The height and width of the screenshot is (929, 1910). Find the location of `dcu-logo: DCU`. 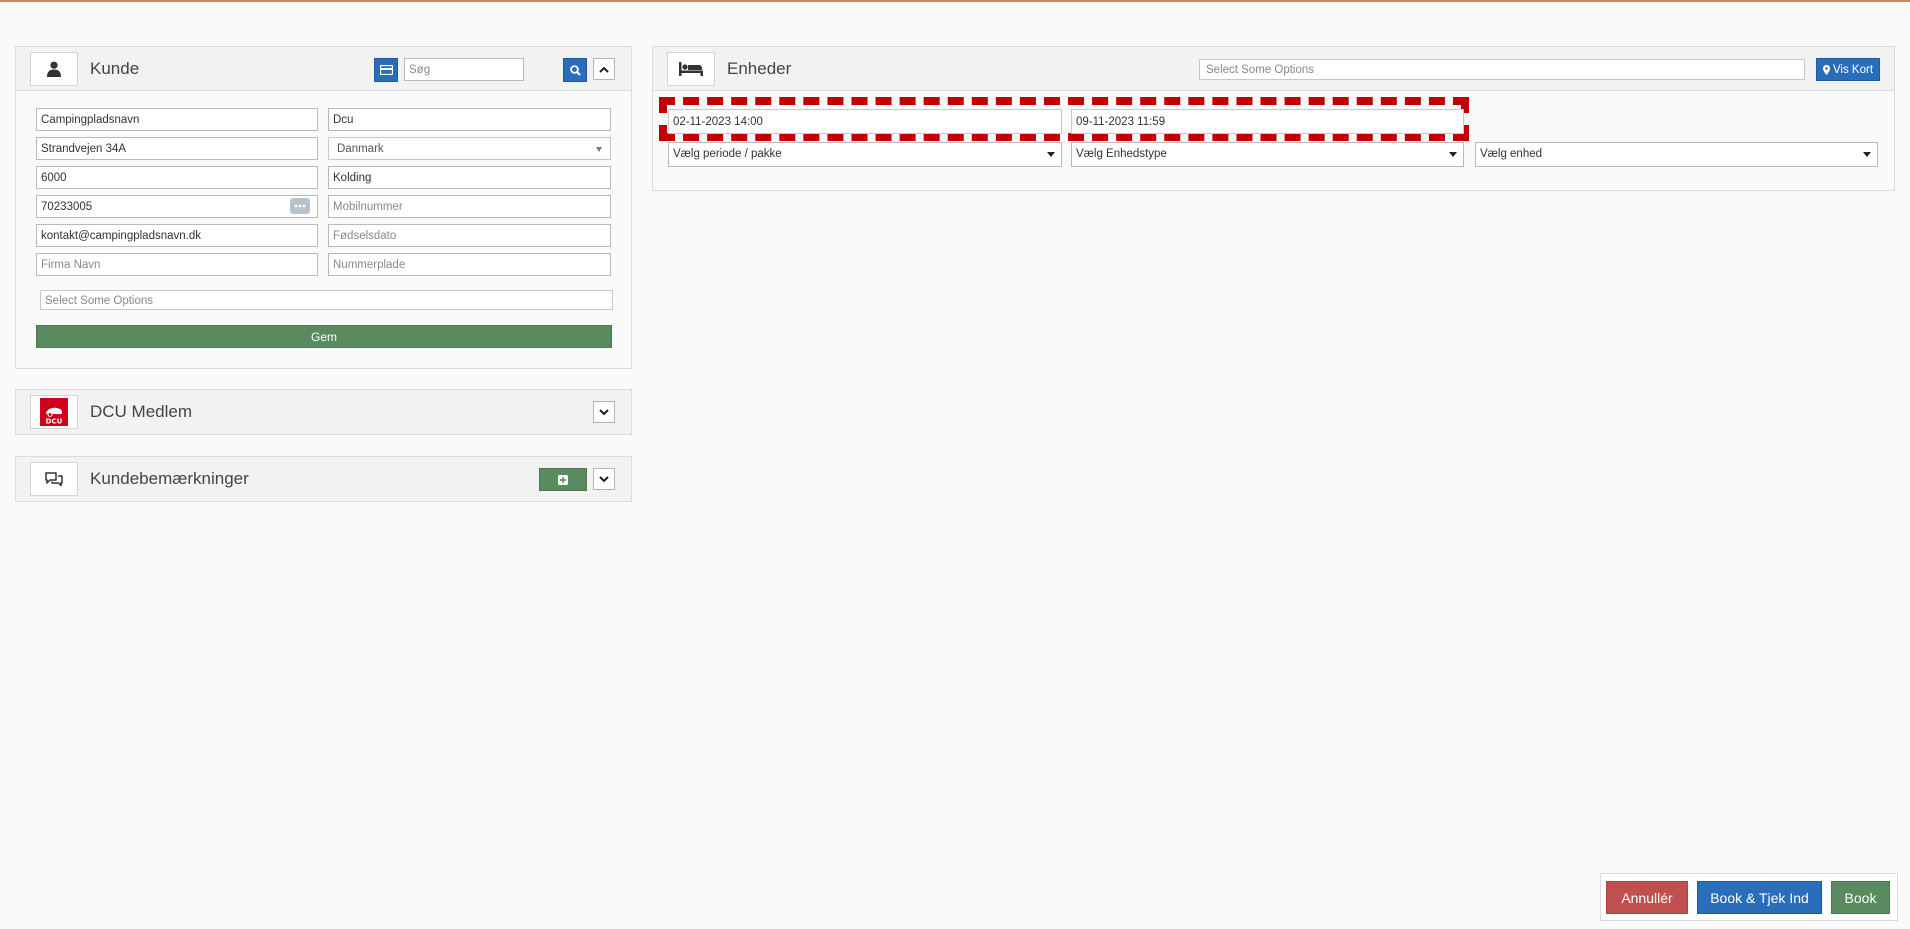

dcu-logo: DCU is located at coordinates (54, 412).